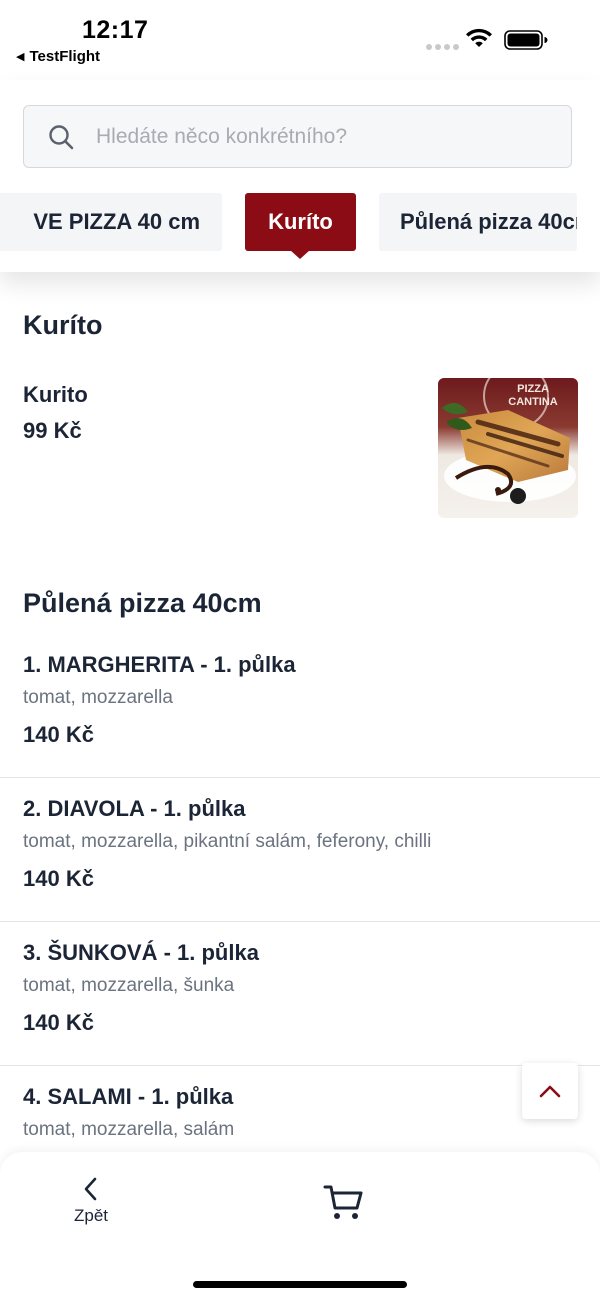 The image size is (600, 1300). I want to click on active-tab-pointer, so click(300, 254).